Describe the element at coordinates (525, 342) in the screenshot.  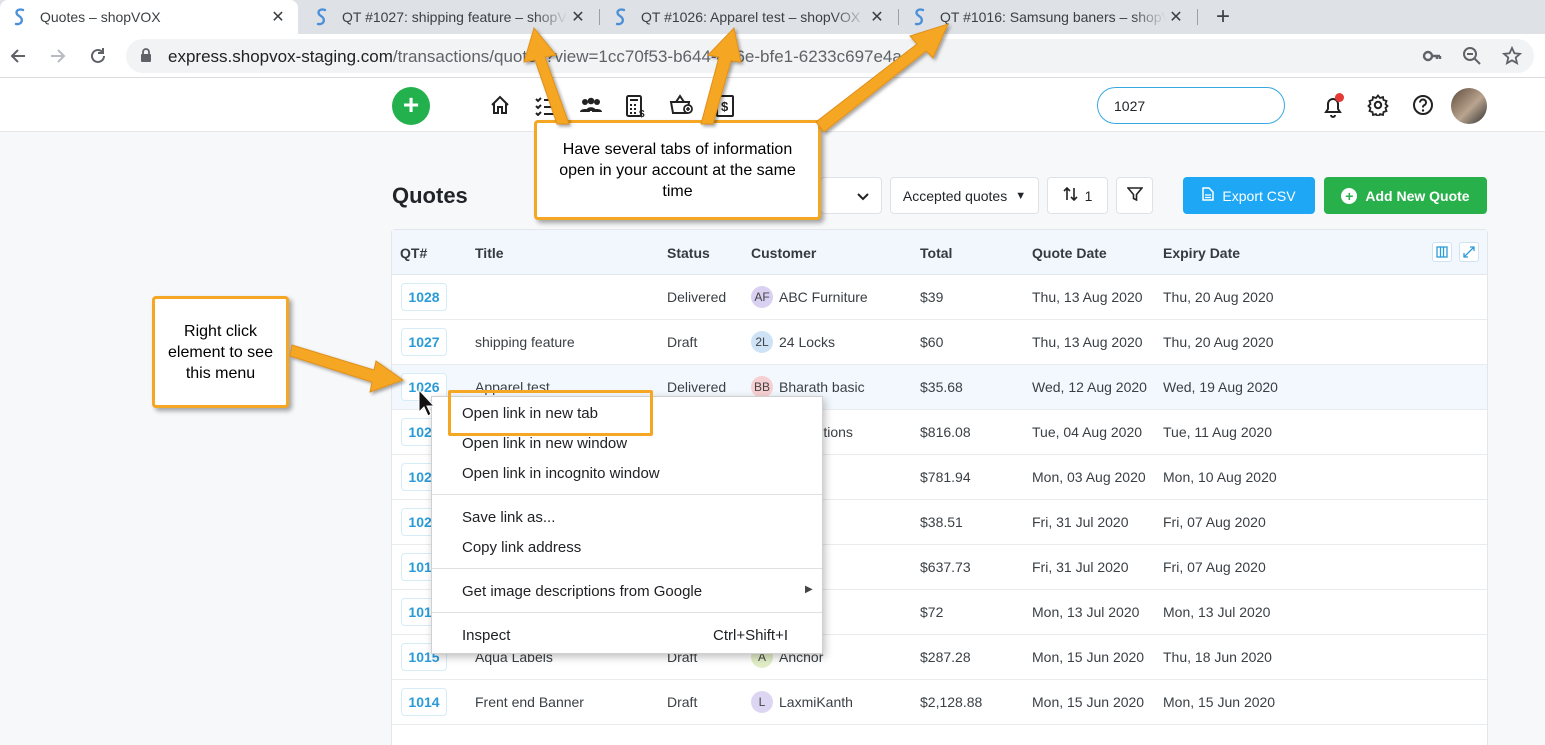
I see `quote-title: shipping feature` at that location.